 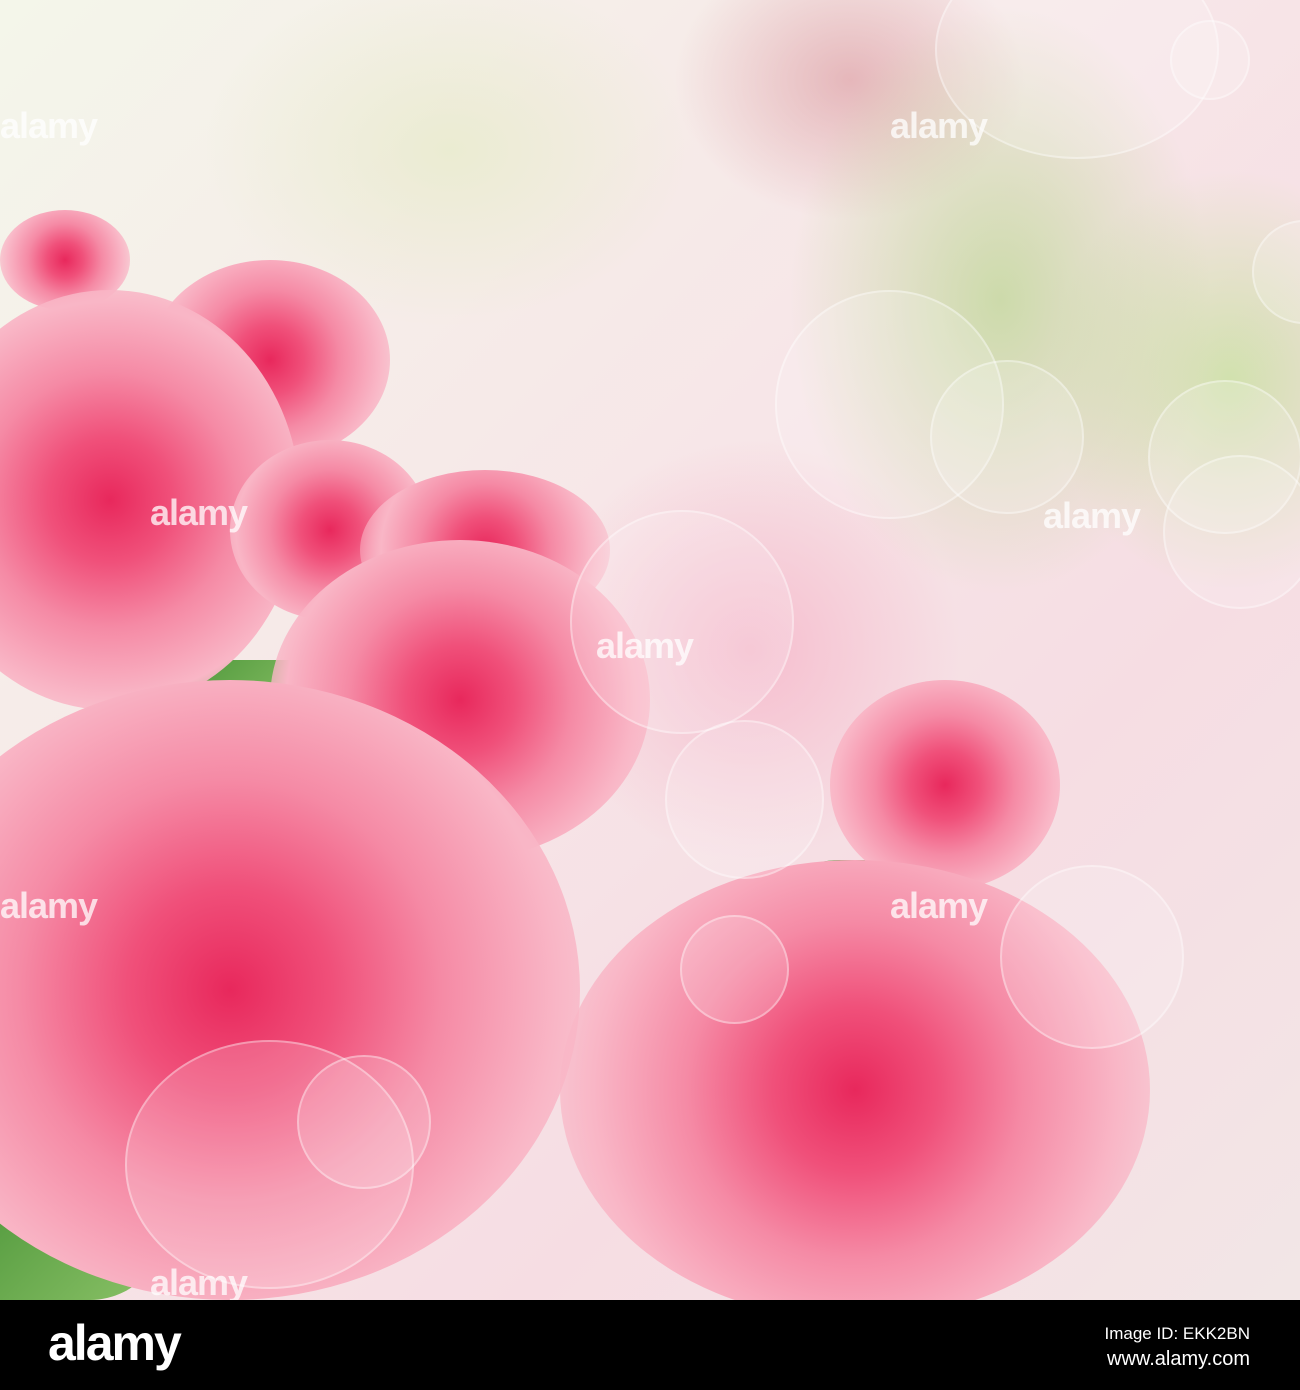 What do you see at coordinates (1177, 1333) in the screenshot?
I see `image-id: Image ID: EKK2BN` at bounding box center [1177, 1333].